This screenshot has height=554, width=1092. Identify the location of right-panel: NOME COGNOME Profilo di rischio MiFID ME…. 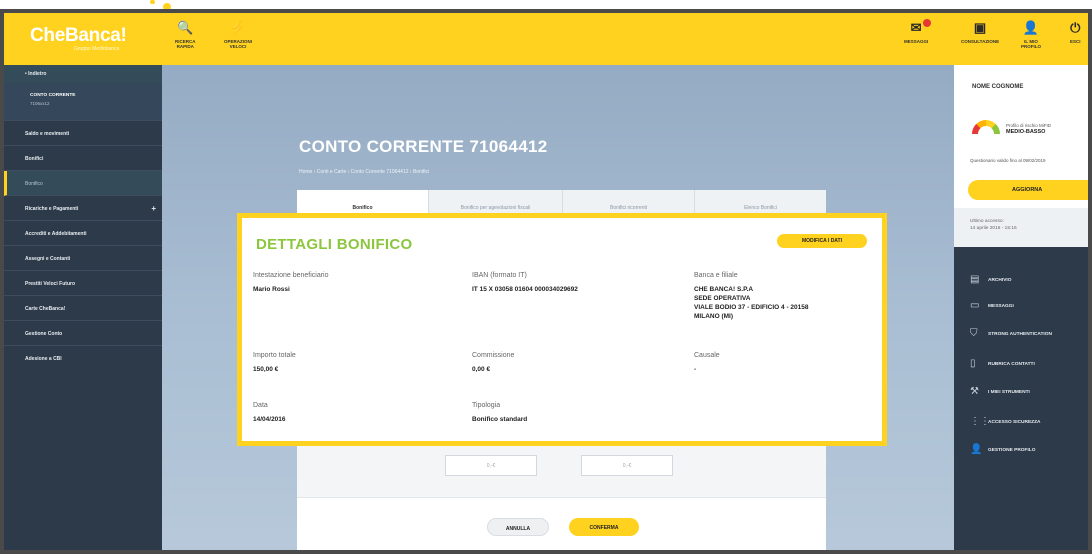
(1021, 307).